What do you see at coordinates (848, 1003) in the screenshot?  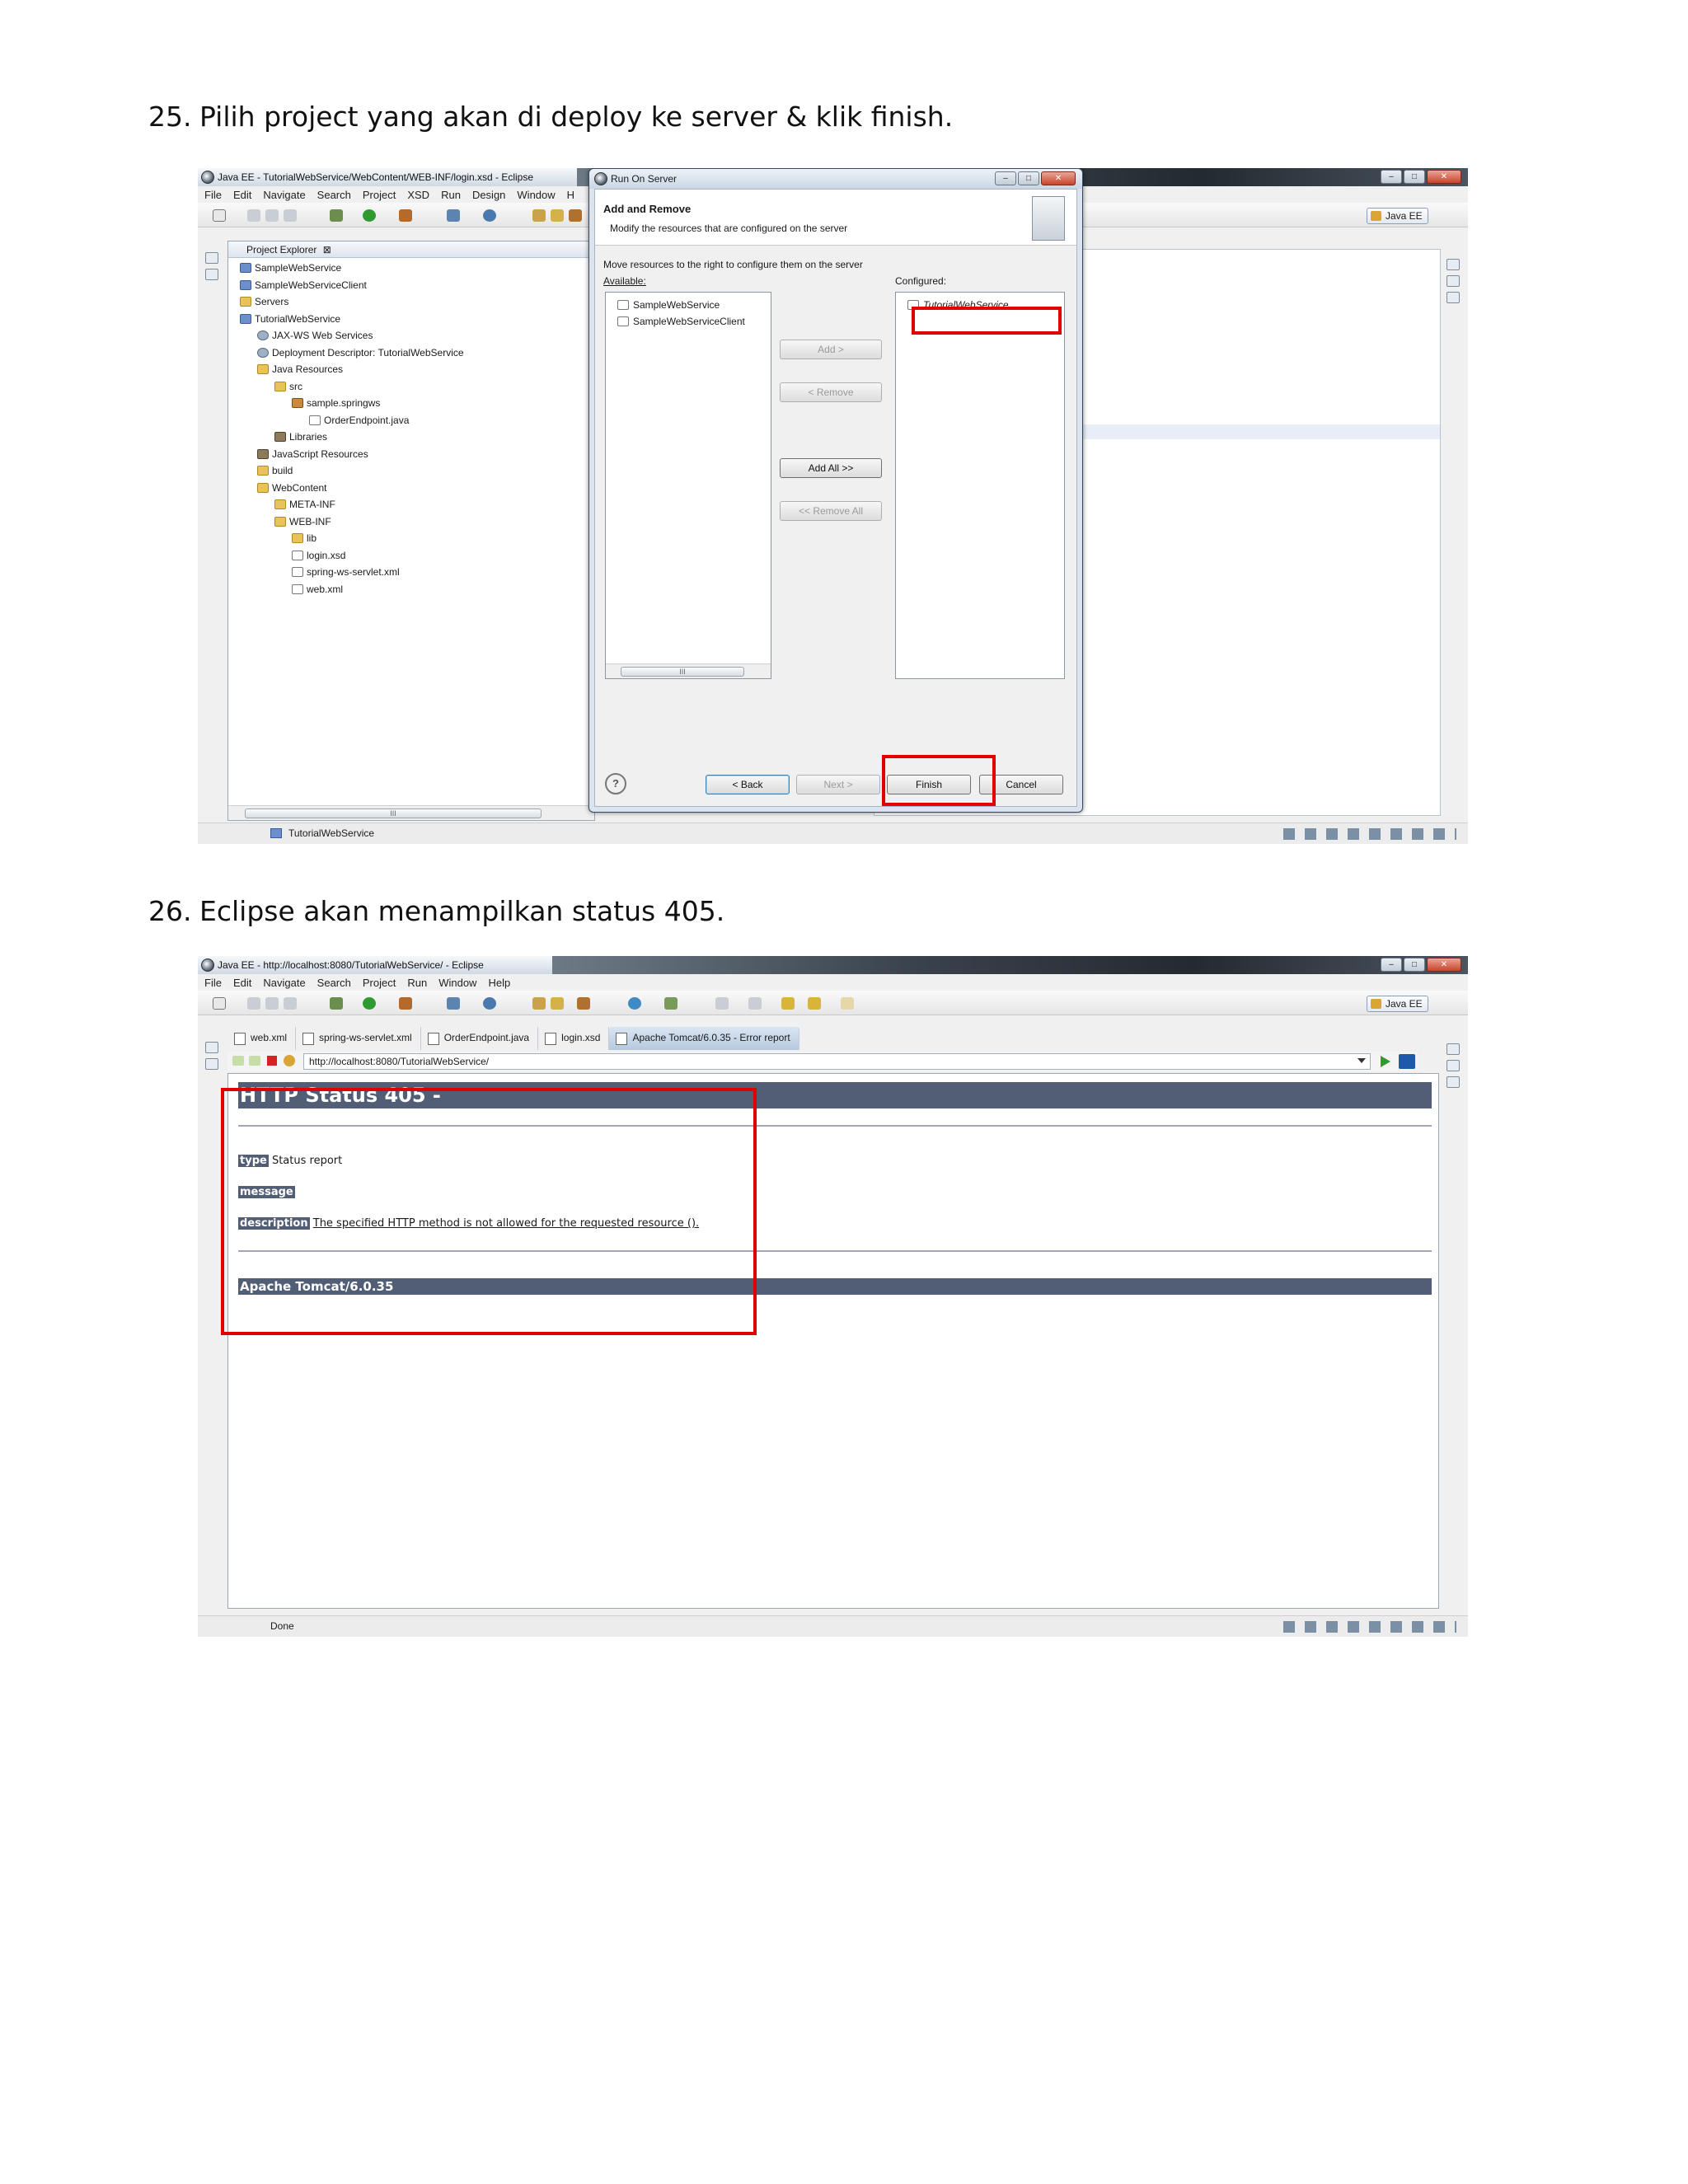 I see `forward-icon` at bounding box center [848, 1003].